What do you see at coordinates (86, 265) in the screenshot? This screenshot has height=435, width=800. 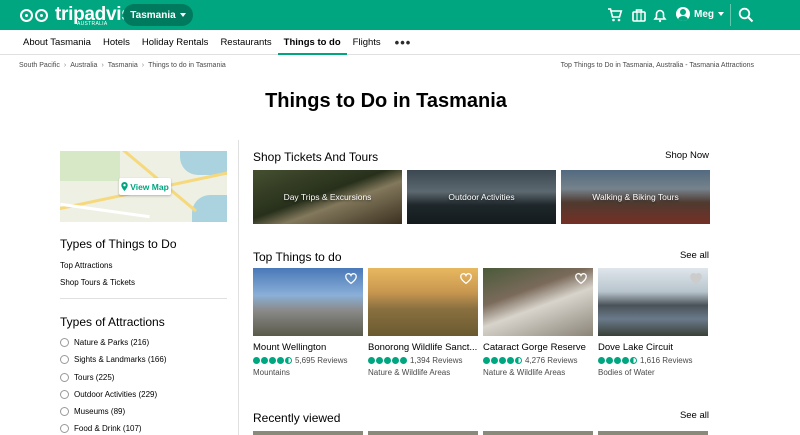 I see `link-top-attractions: Top Attractions` at bounding box center [86, 265].